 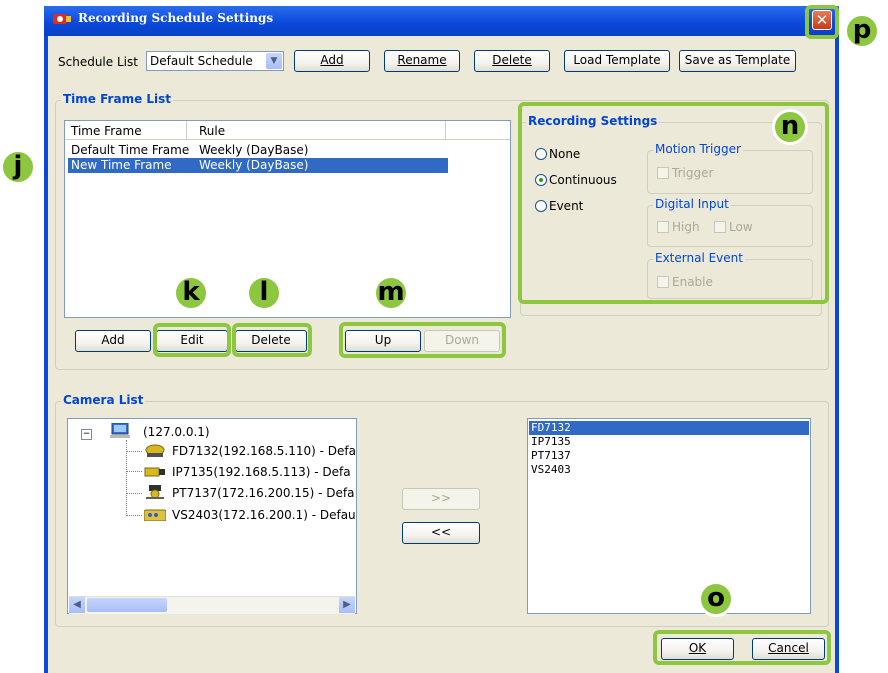 I want to click on callout-highlight-ok-cancel, so click(x=742, y=647).